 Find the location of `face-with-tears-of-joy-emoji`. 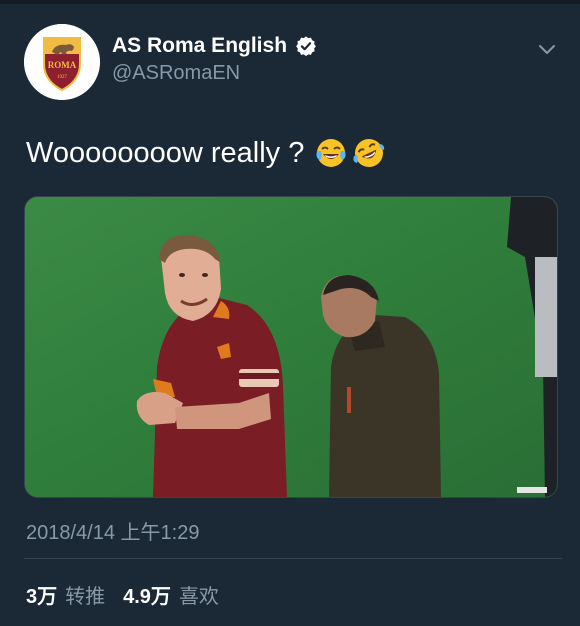

face-with-tears-of-joy-emoji is located at coordinates (331, 153).